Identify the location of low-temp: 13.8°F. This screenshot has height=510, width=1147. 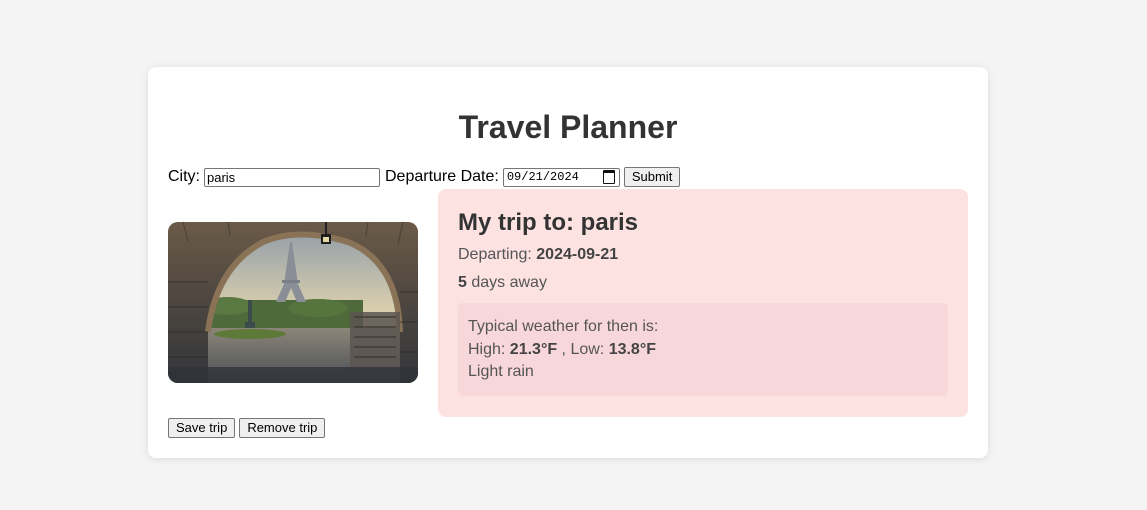
(632, 349).